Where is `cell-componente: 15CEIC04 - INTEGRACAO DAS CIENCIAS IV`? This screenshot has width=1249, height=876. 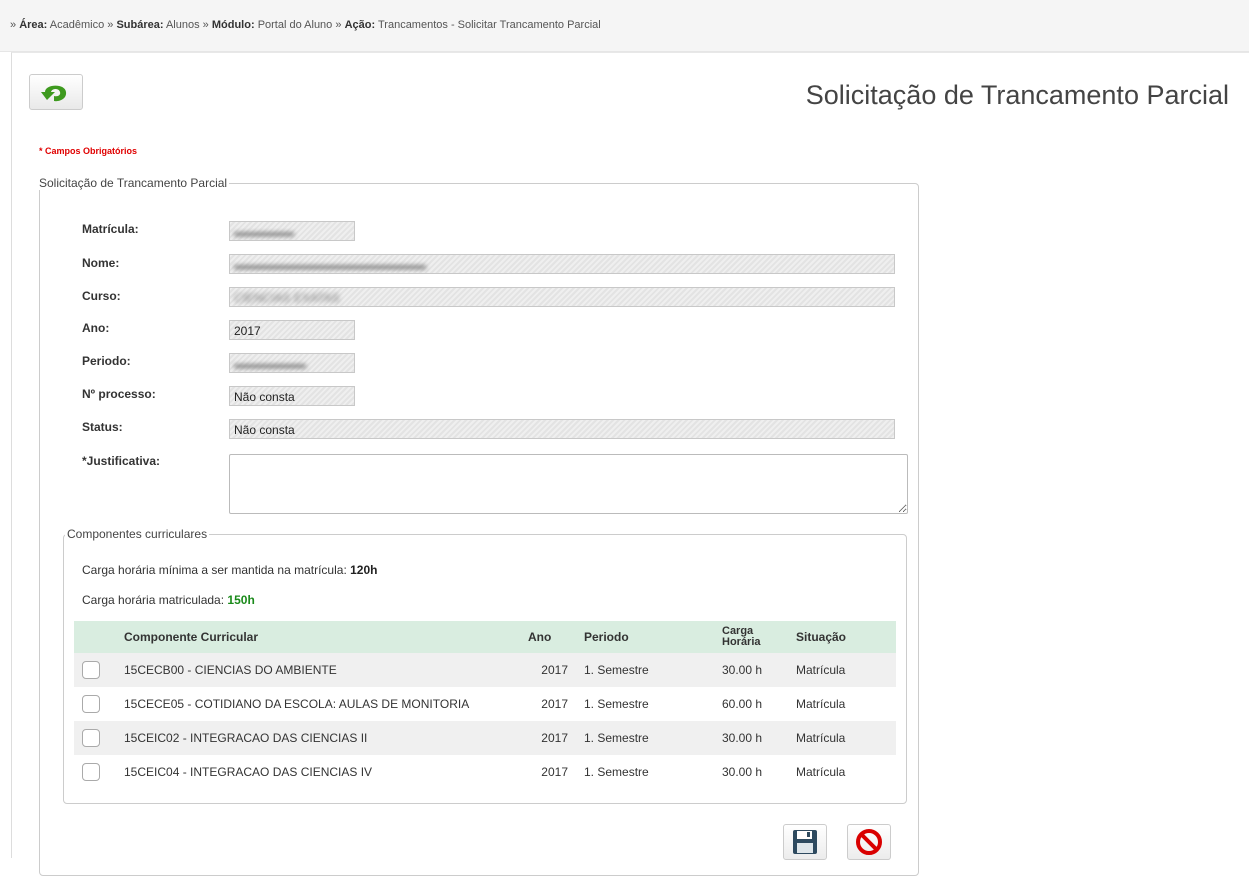
cell-componente: 15CEIC04 - INTEGRACAO DAS CIENCIAS IV is located at coordinates (248, 772).